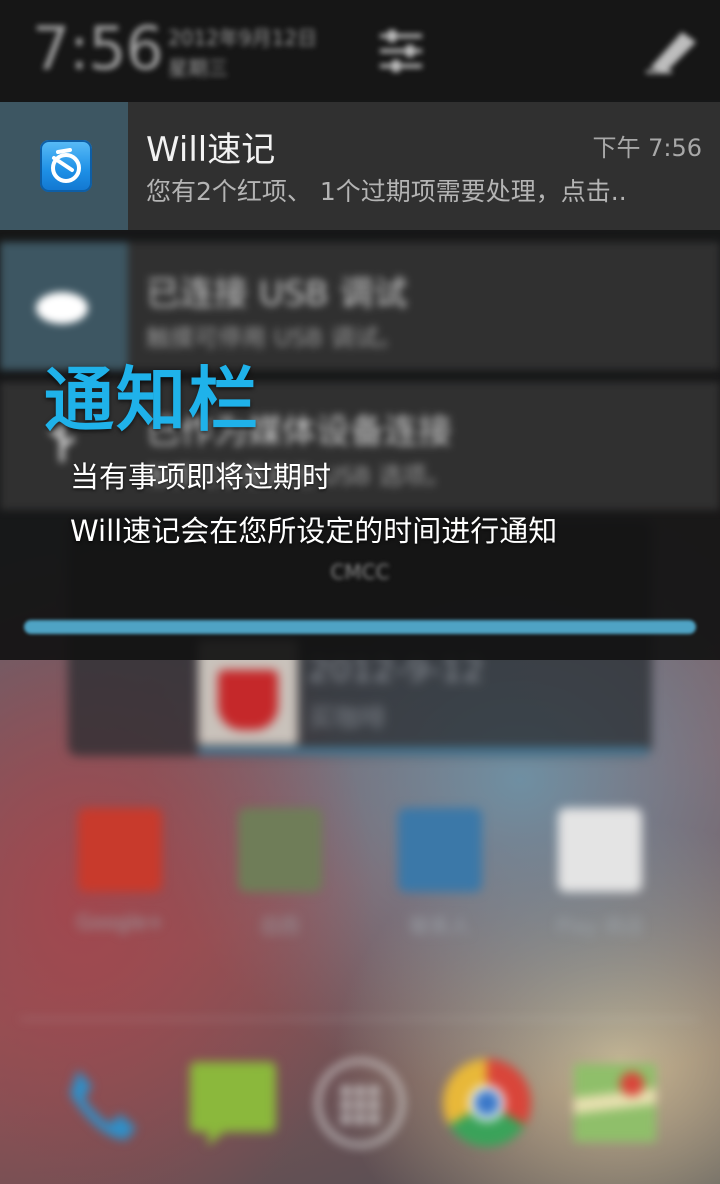 Image resolution: width=720 pixels, height=1184 pixels. Describe the element at coordinates (198, 68) in the screenshot. I see `status-weekday: 星期三` at that location.